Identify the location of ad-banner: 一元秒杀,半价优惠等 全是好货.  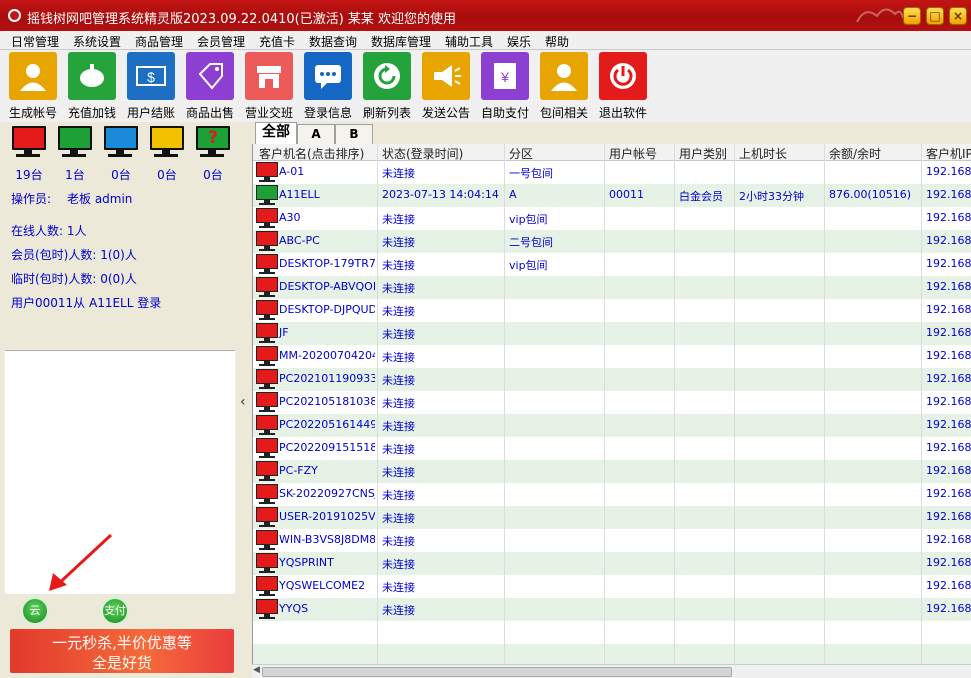
(122, 651).